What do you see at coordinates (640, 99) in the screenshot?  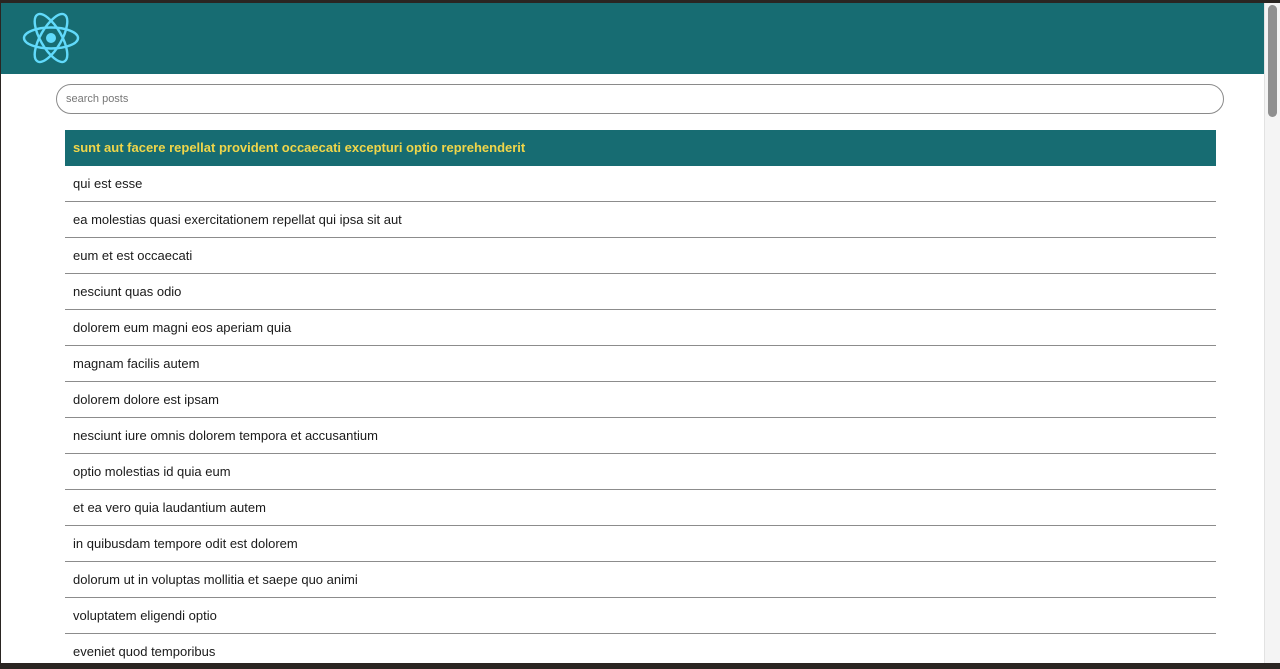 I see `search-posts-input` at bounding box center [640, 99].